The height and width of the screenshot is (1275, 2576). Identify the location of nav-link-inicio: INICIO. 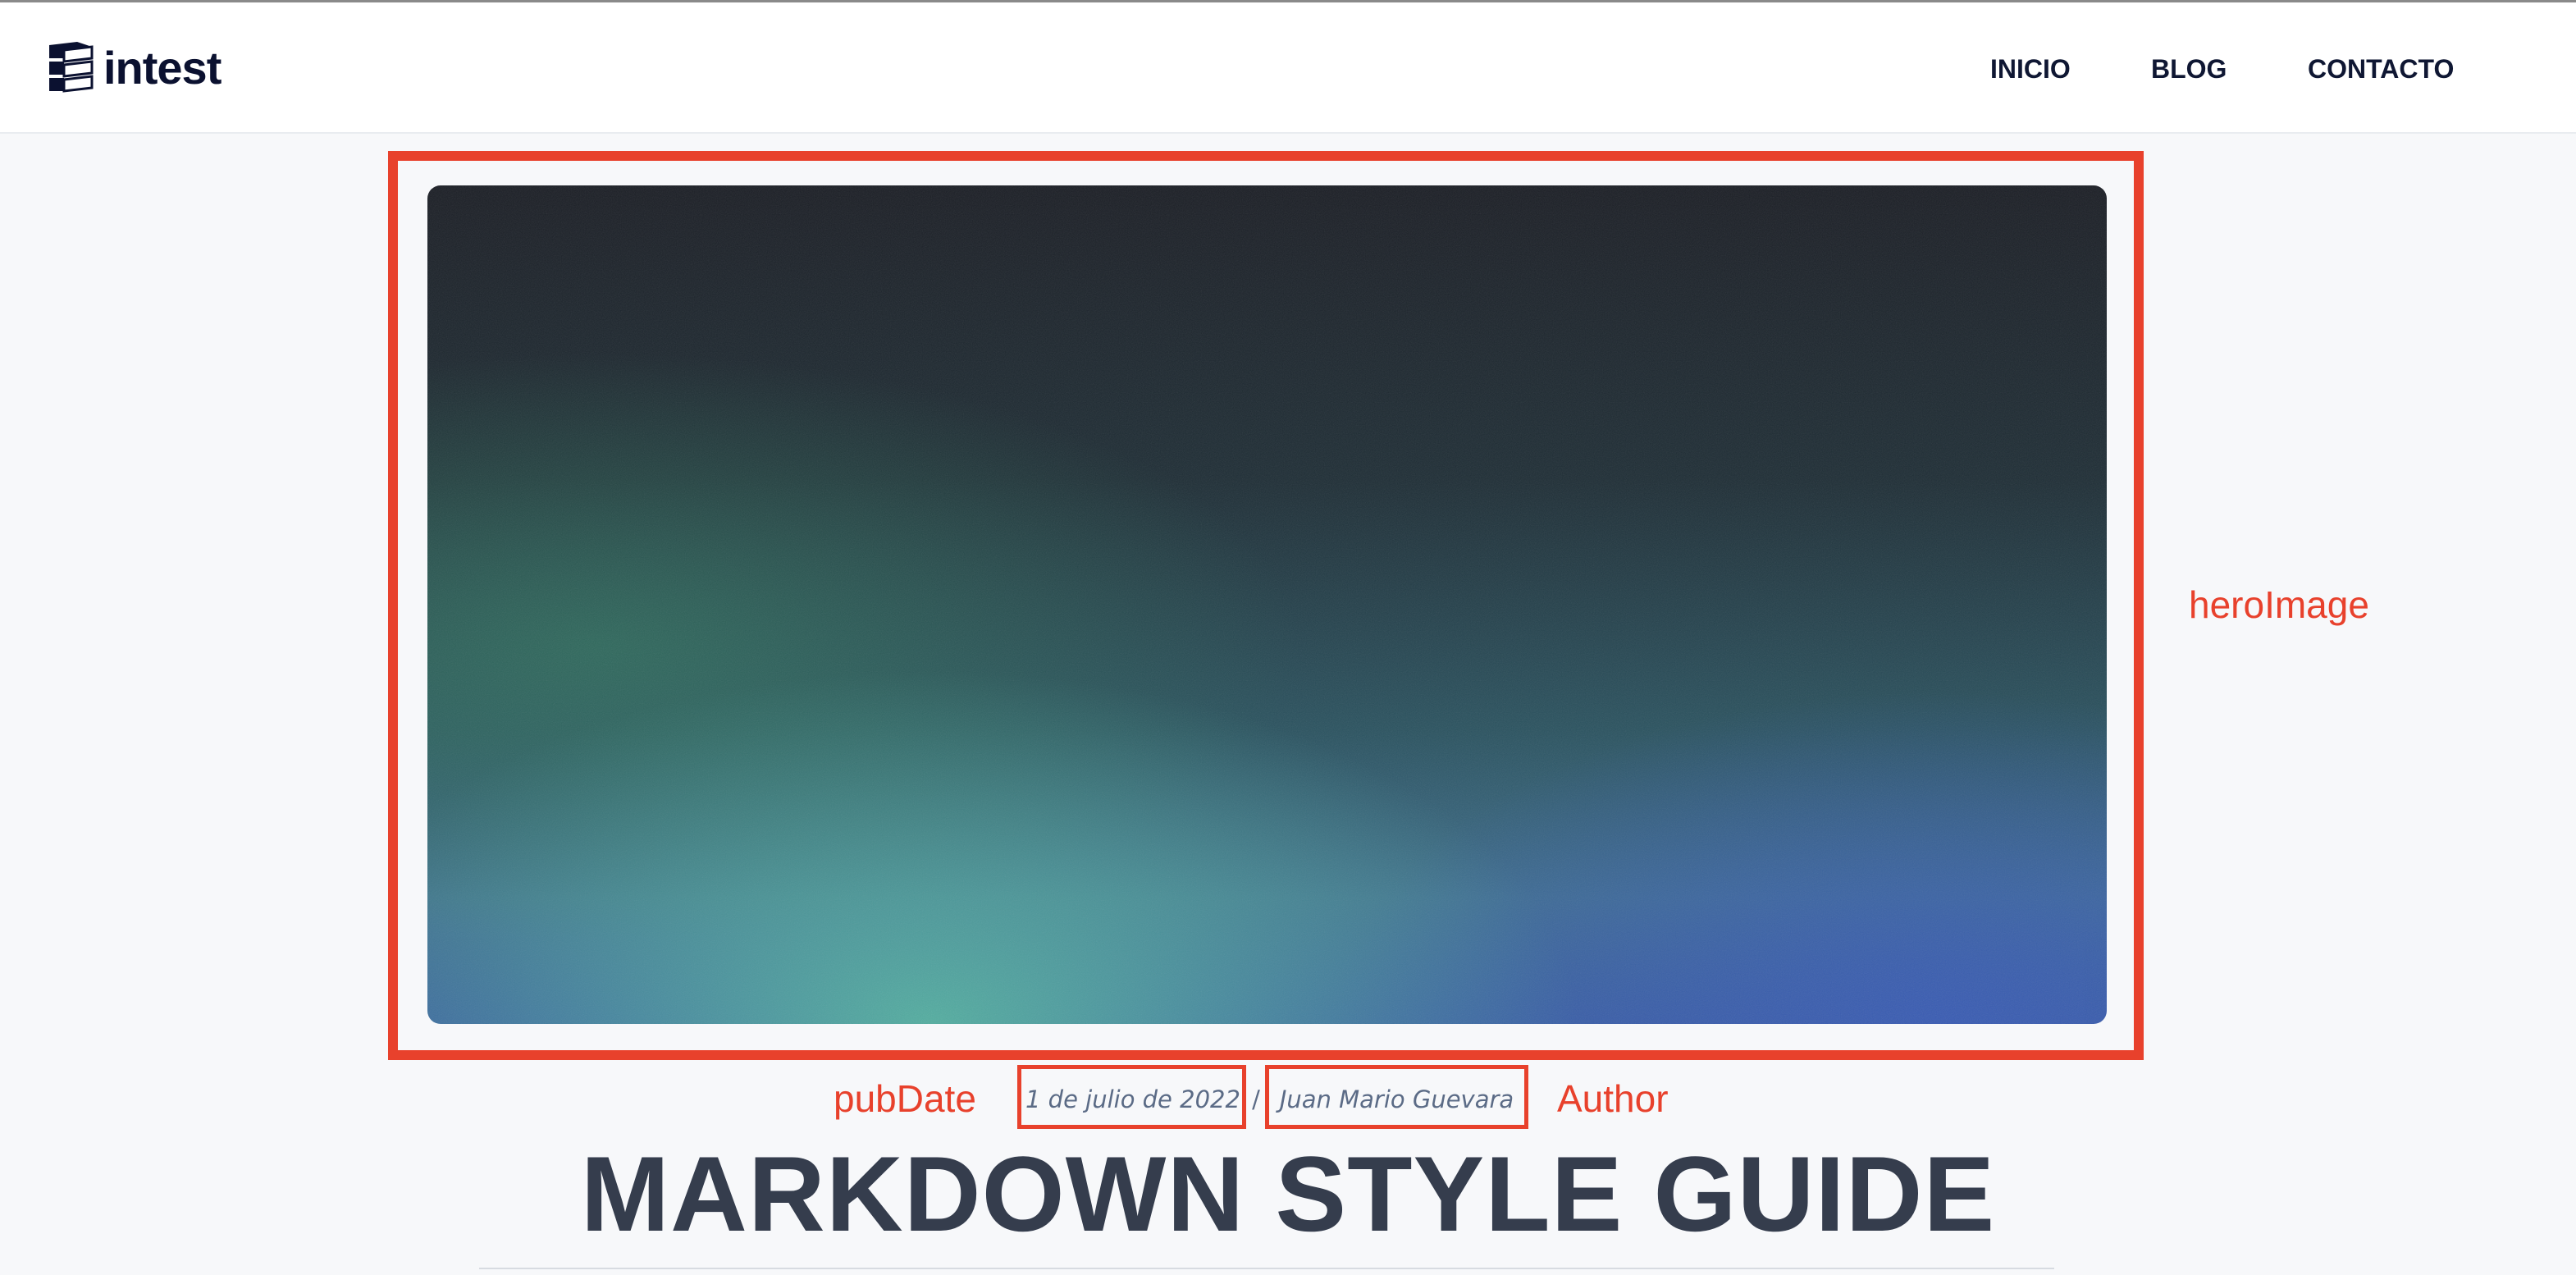
(2031, 68).